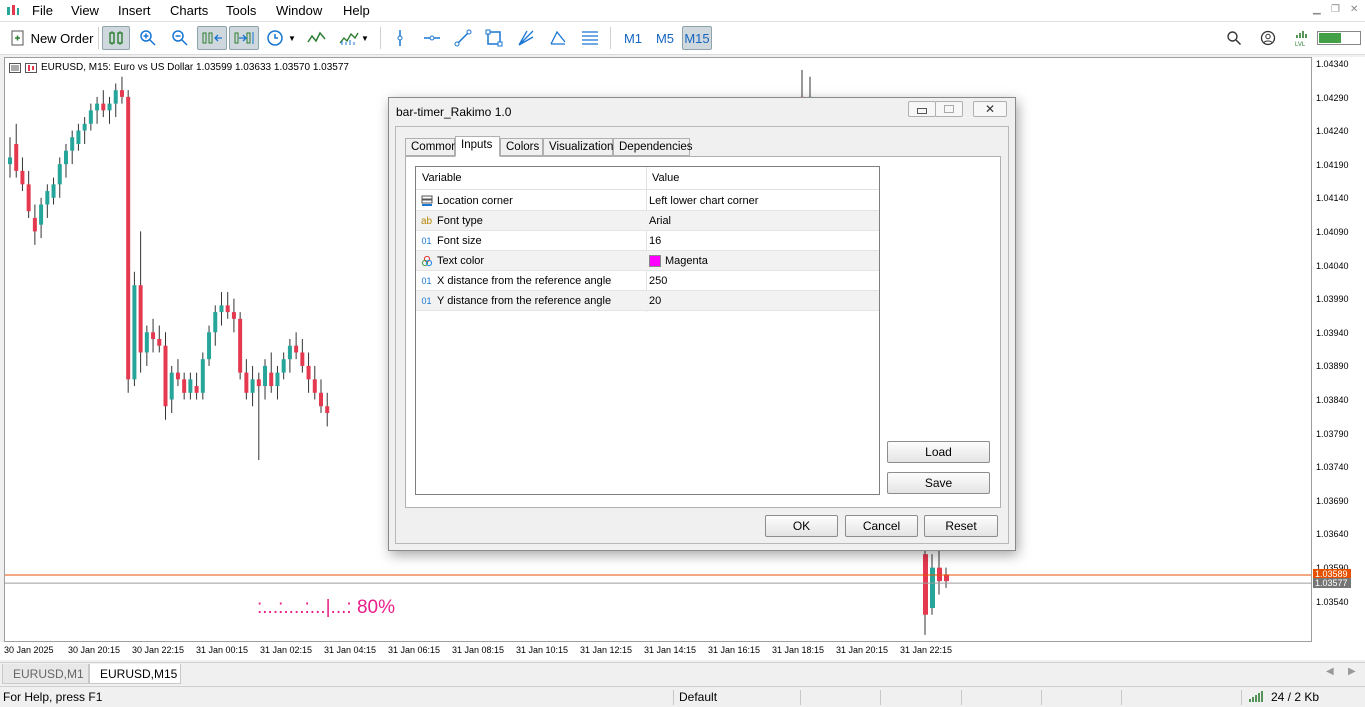 The width and height of the screenshot is (1365, 707). I want to click on minimize-icon: ▁, so click(1317, 9).